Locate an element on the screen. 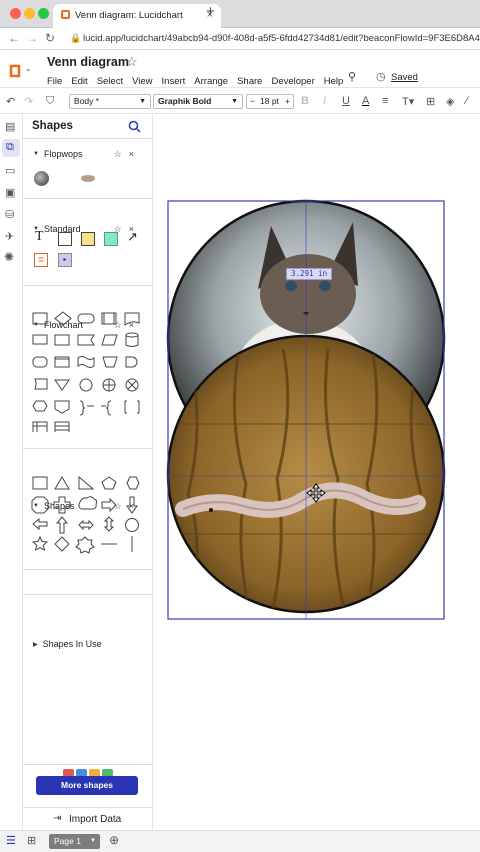  new-tab-icon: + is located at coordinates (210, 11).